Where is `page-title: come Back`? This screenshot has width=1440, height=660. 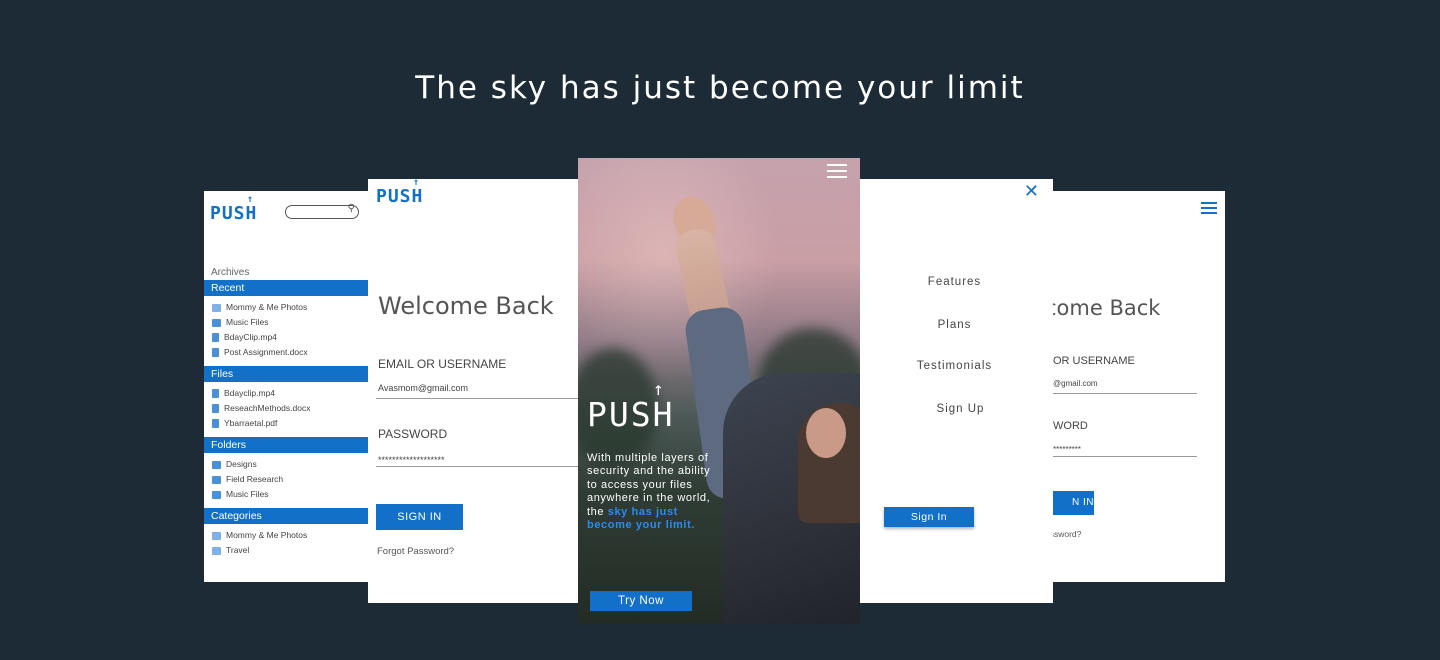
page-title: come Back is located at coordinates (1103, 308).